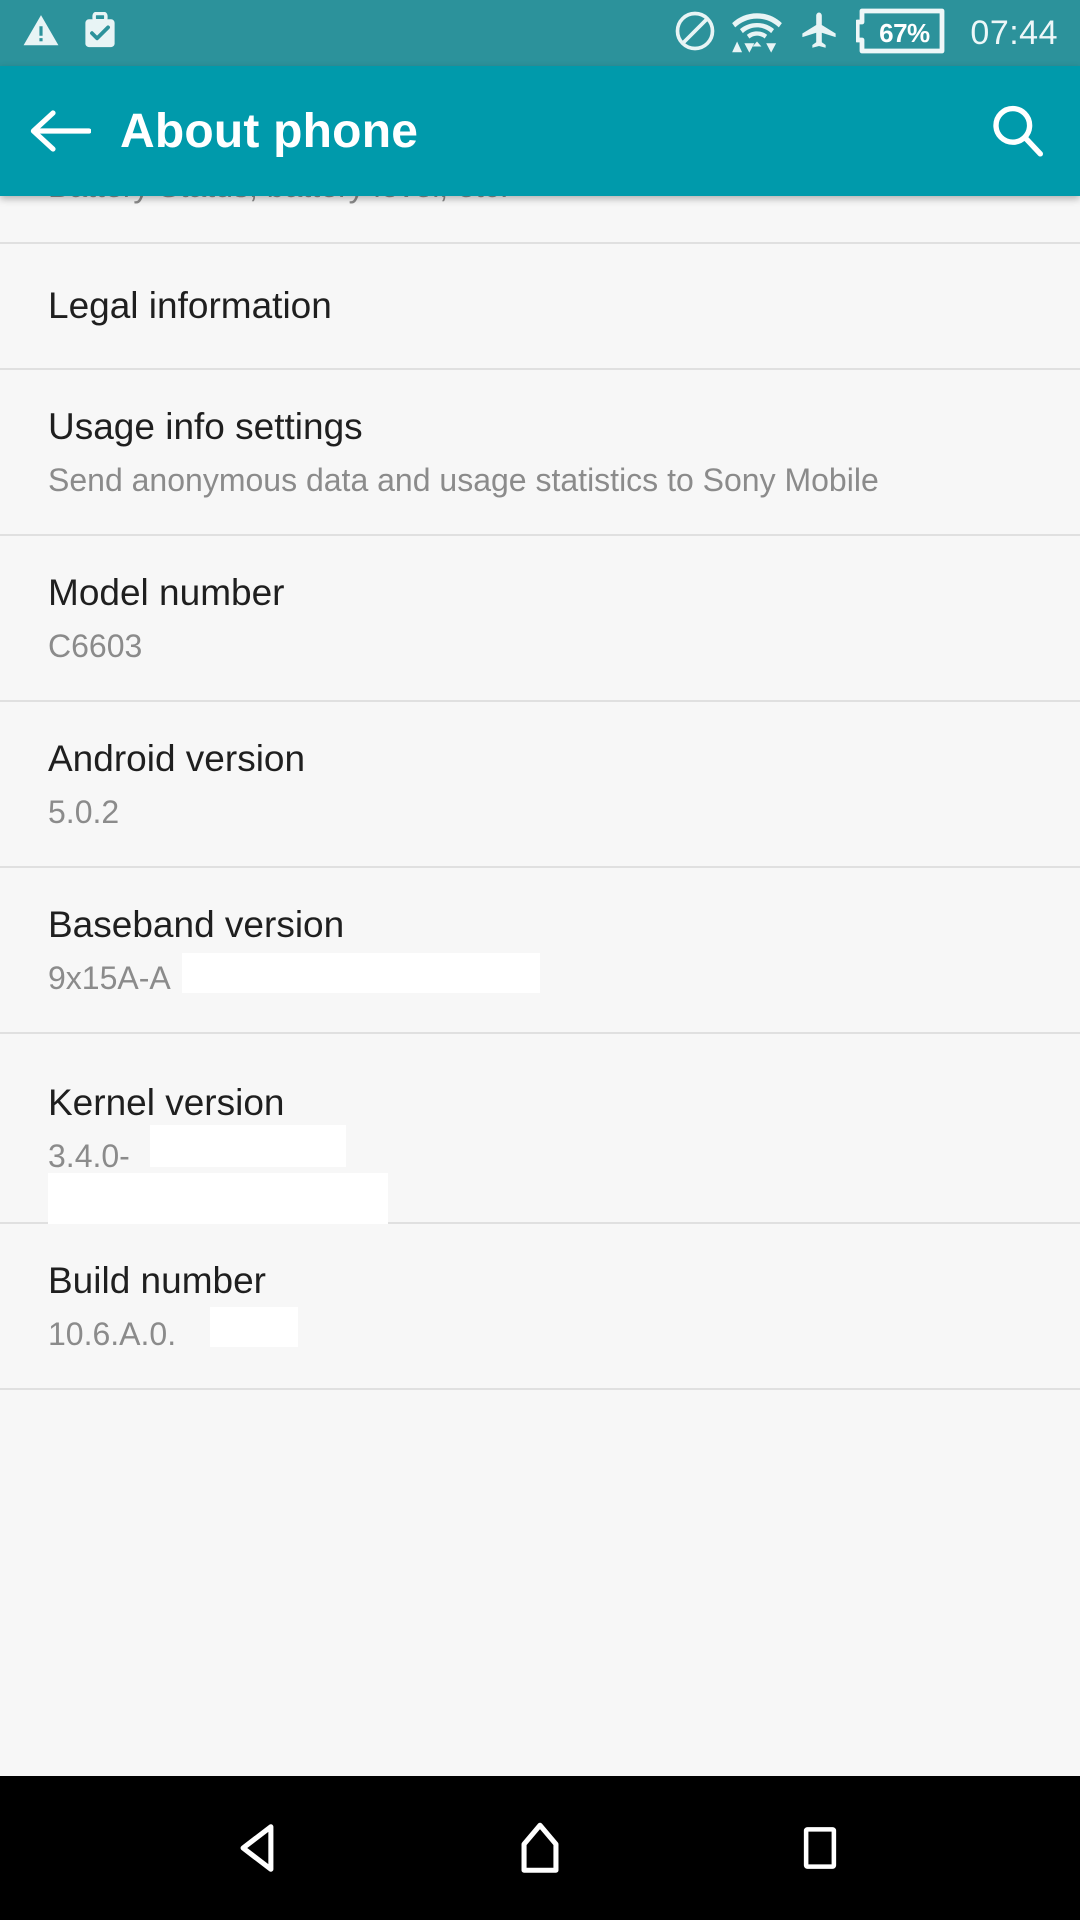 Image resolution: width=1080 pixels, height=1920 pixels. I want to click on legal-information-title: Legal information, so click(190, 306).